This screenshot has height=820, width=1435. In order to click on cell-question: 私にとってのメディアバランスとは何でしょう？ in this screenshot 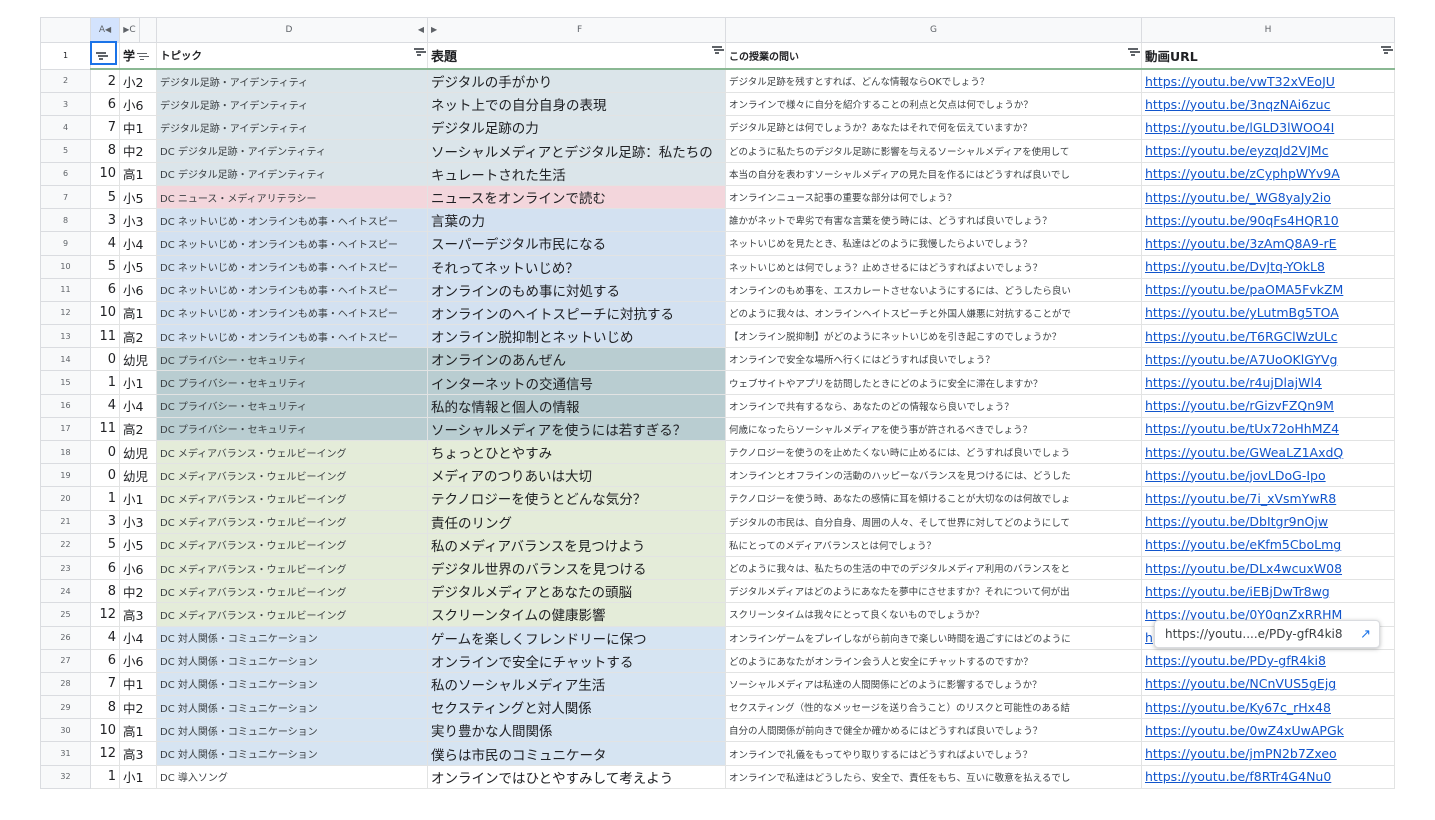, I will do `click(933, 544)`.